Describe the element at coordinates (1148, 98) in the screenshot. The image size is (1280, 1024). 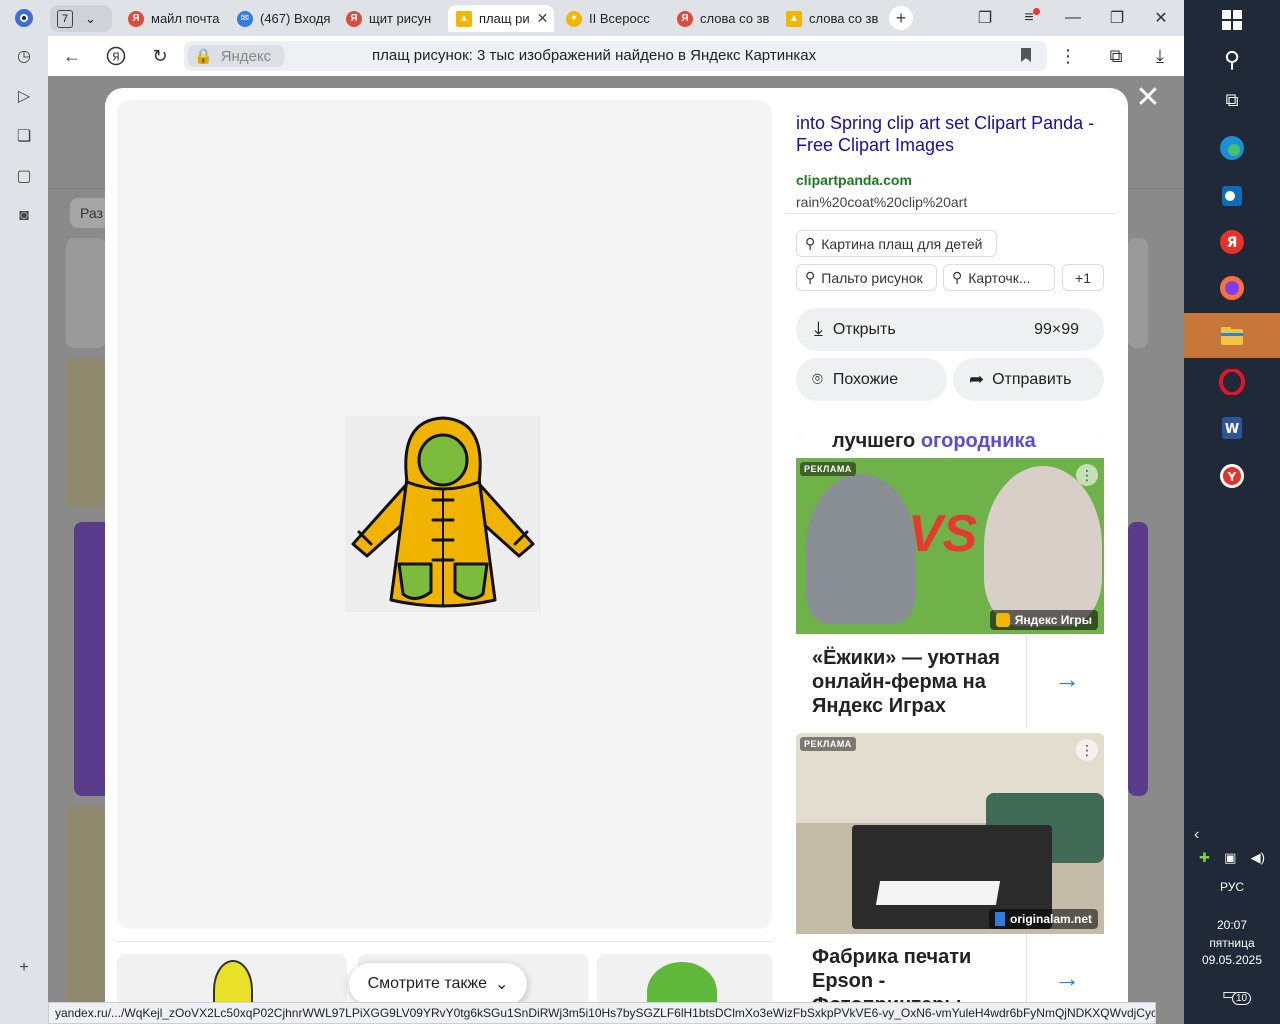
I see `close-viewer-icon: ✕` at that location.